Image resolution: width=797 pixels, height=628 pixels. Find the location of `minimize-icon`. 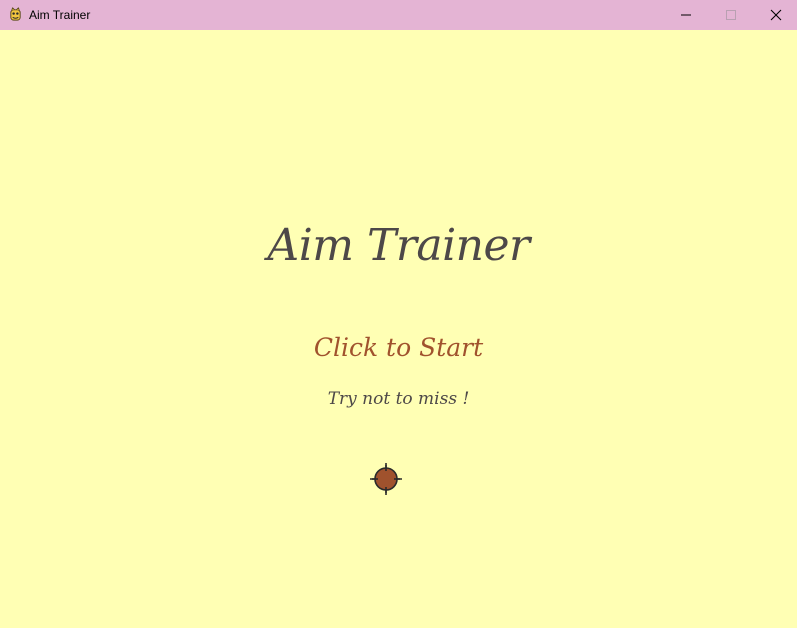

minimize-icon is located at coordinates (686, 15).